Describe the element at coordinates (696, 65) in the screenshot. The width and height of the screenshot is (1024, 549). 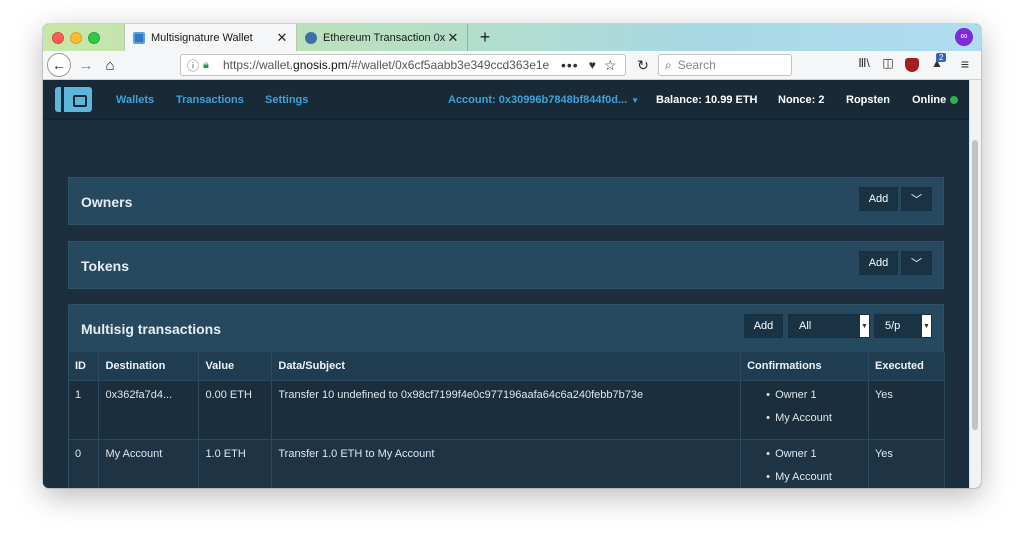
I see `search-placeholder: Search` at that location.